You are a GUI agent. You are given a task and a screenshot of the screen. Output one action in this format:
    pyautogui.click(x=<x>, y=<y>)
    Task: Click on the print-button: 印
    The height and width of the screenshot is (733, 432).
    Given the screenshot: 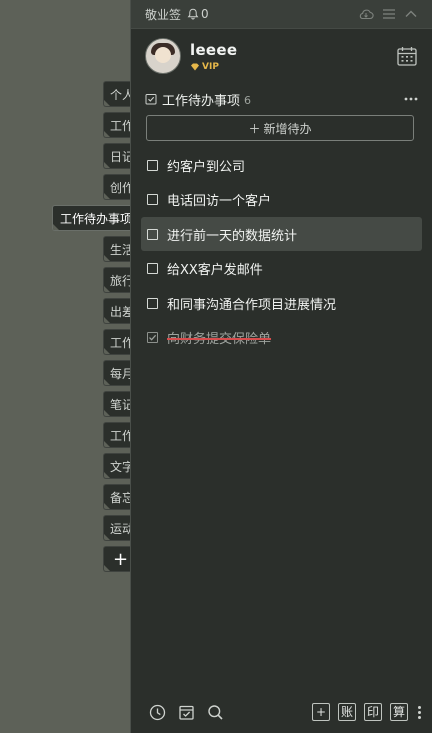 What is the action you would take?
    pyautogui.click(x=373, y=712)
    